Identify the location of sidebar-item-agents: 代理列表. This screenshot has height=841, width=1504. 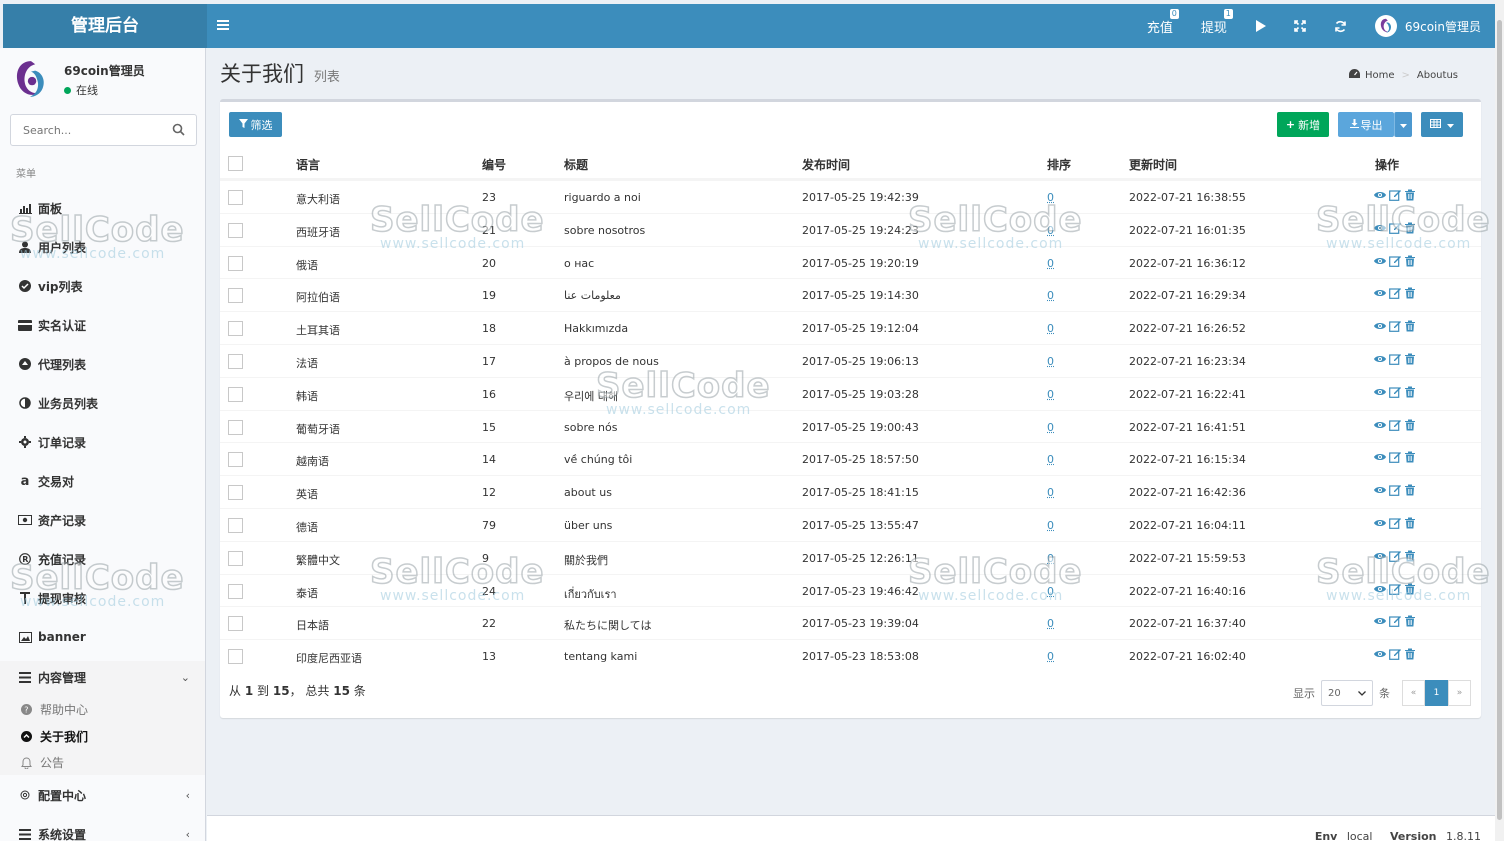
(103, 364).